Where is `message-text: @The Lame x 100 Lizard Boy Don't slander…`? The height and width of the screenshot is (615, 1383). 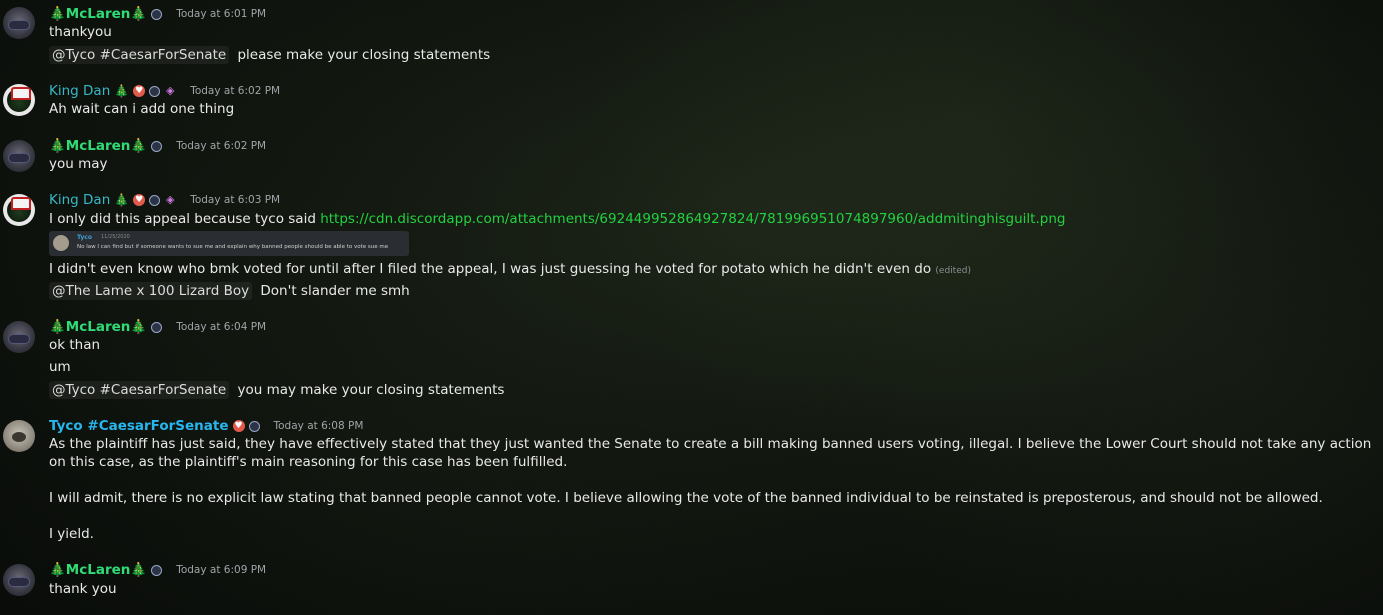
message-text: @The Lame x 100 Lizard Boy Don't slander… is located at coordinates (711, 291).